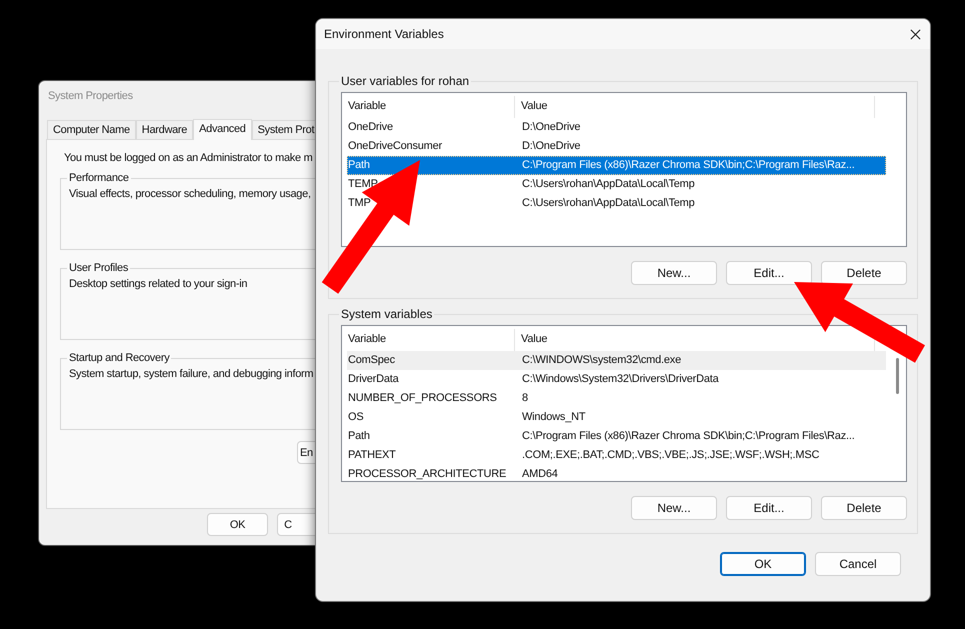 The height and width of the screenshot is (629, 965). I want to click on list-row: OneDriveConsumer D:\OneDrive, so click(616, 146).